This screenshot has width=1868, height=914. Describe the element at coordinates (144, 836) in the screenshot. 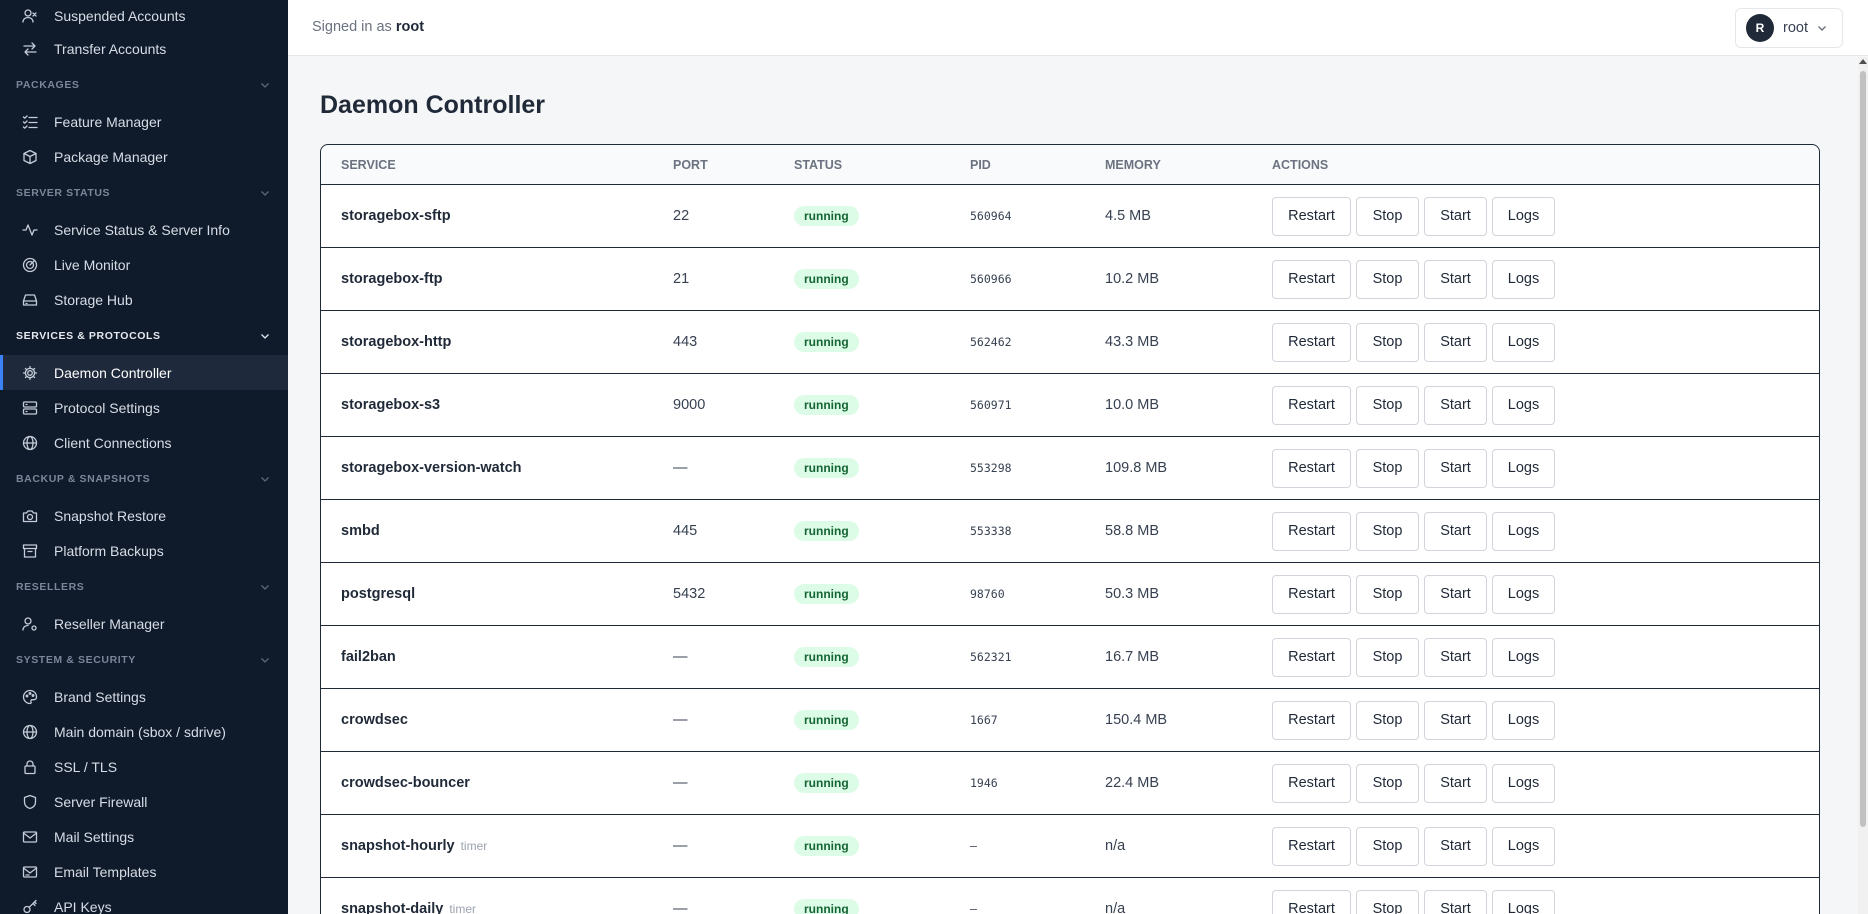

I see `sidebar-item-mail-settings: Mail Settings` at that location.